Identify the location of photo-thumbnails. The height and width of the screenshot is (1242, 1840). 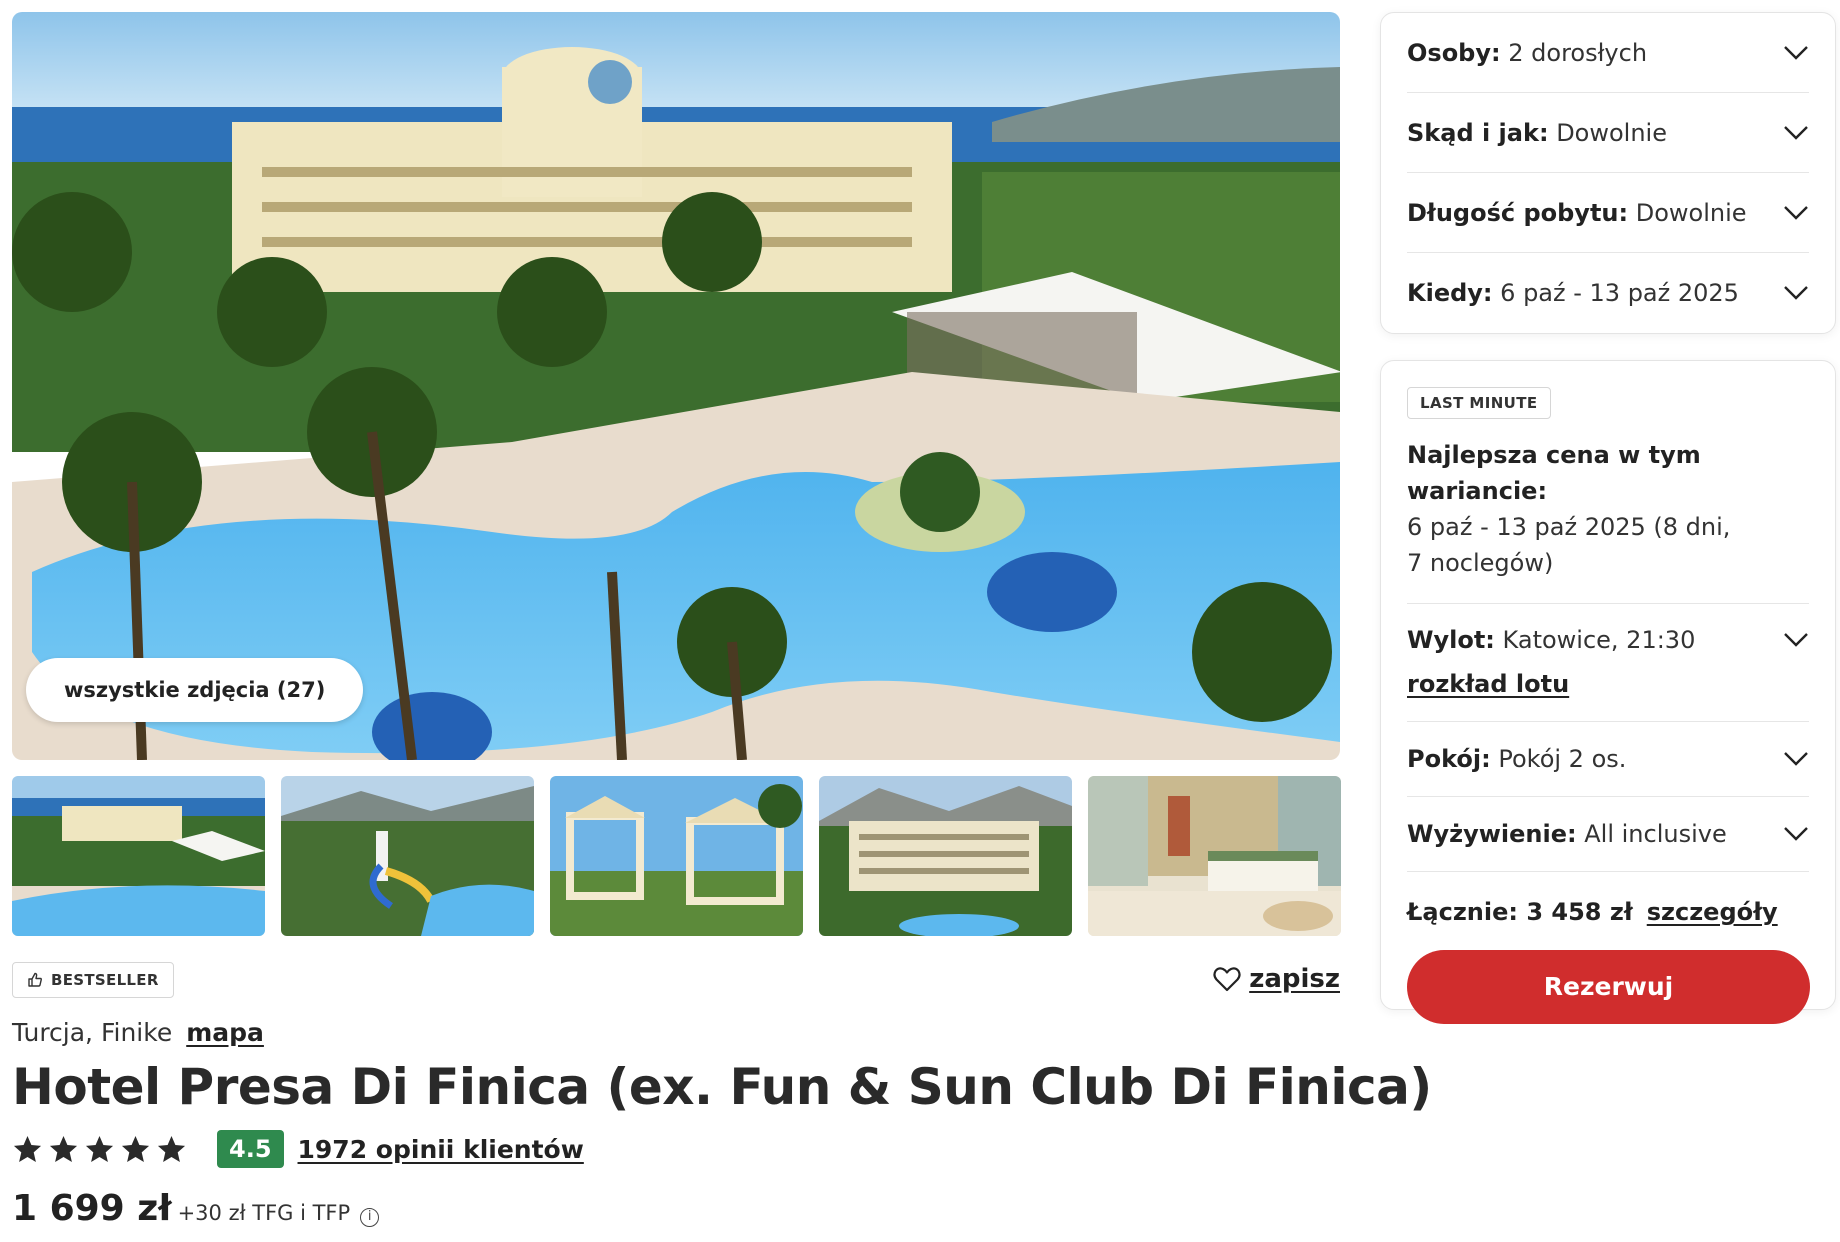
(676, 856).